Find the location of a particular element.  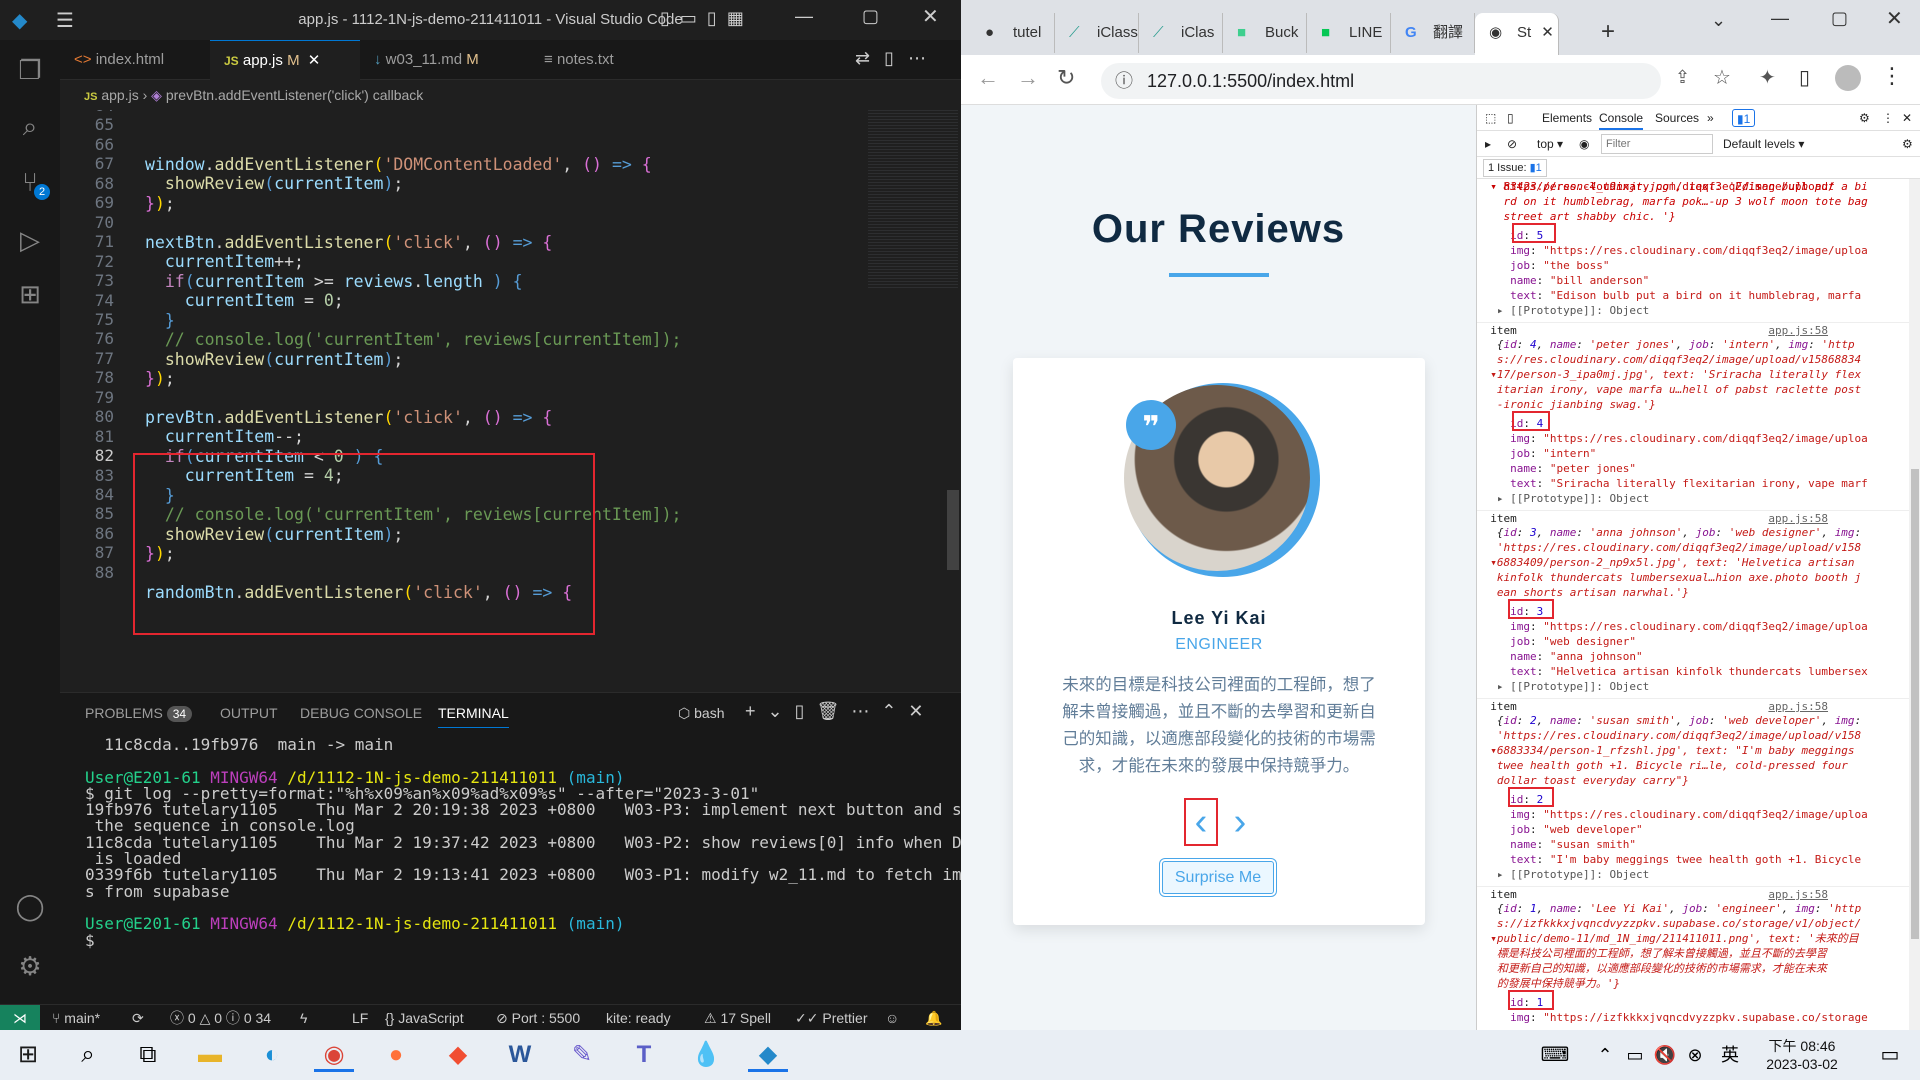

tab-terminal: TERMINAL is located at coordinates (473, 716).